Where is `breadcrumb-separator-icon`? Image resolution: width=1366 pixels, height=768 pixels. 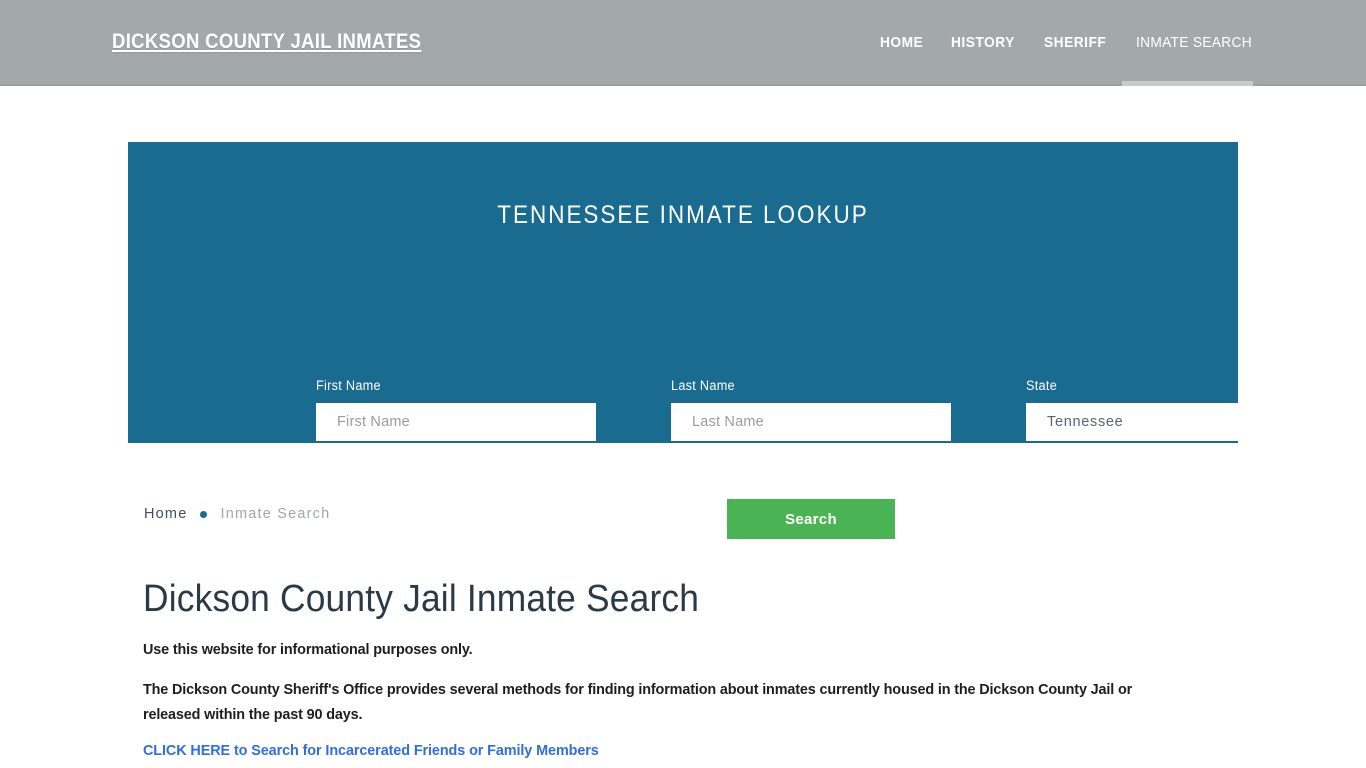
breadcrumb-separator-icon is located at coordinates (204, 514).